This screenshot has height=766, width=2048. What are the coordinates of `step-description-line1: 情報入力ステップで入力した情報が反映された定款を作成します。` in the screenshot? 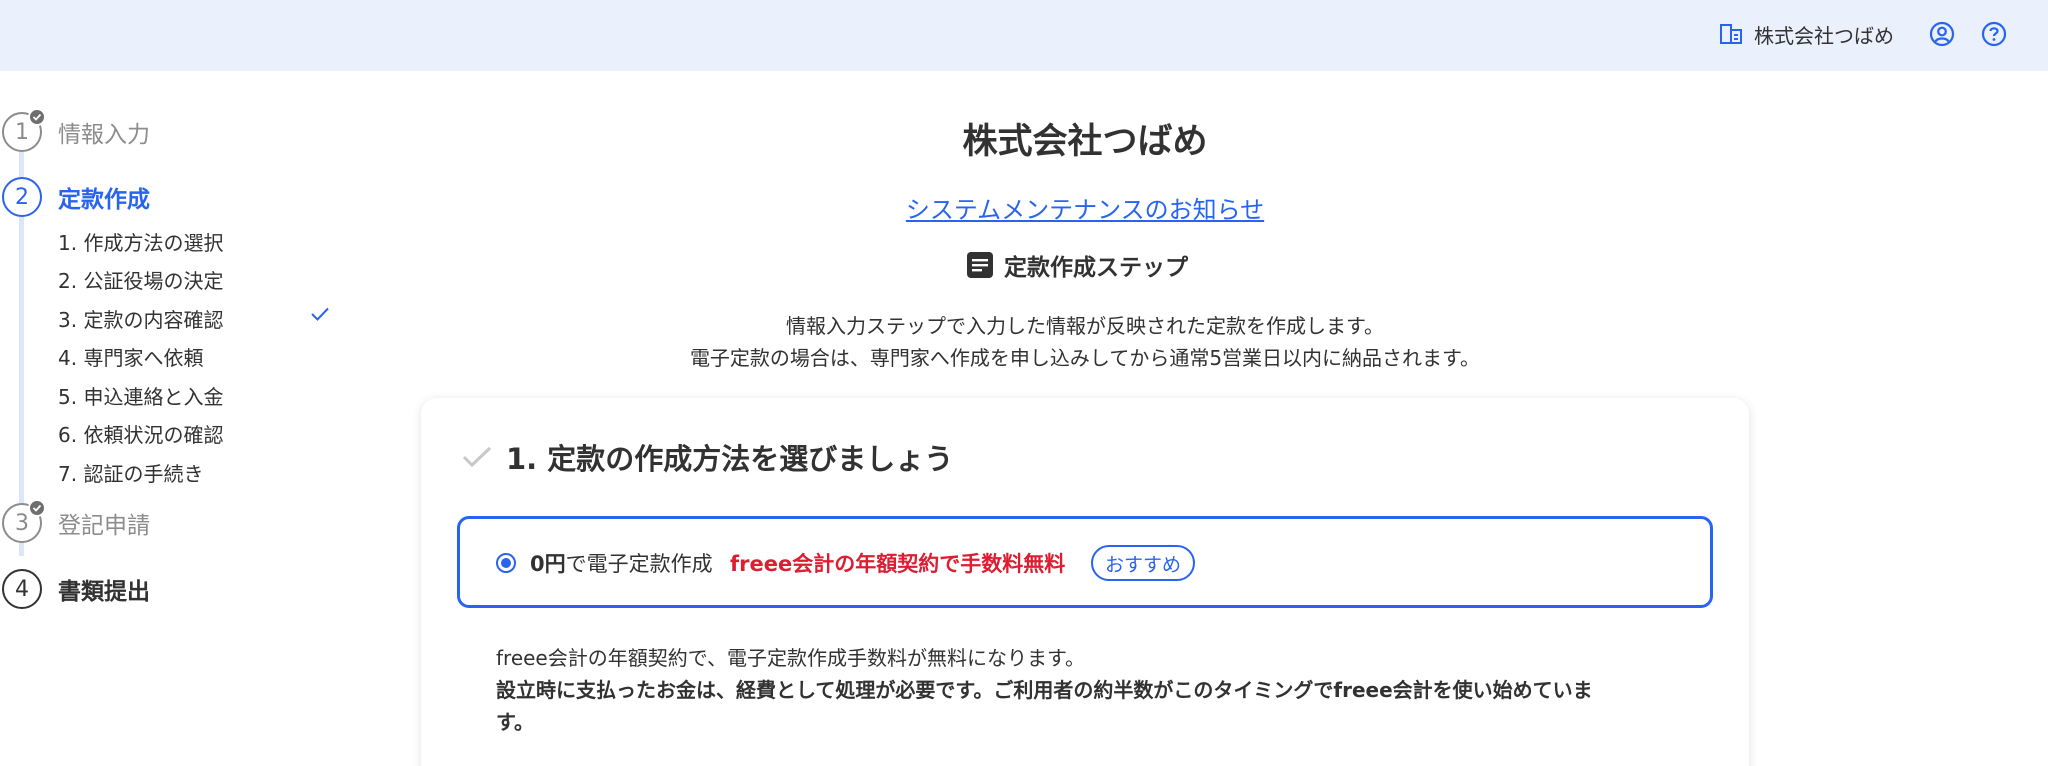 It's located at (1085, 326).